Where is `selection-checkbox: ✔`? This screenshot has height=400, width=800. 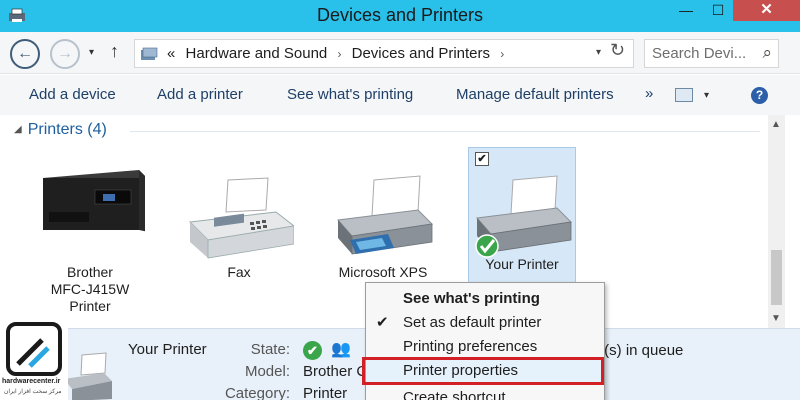
selection-checkbox: ✔ is located at coordinates (482, 159).